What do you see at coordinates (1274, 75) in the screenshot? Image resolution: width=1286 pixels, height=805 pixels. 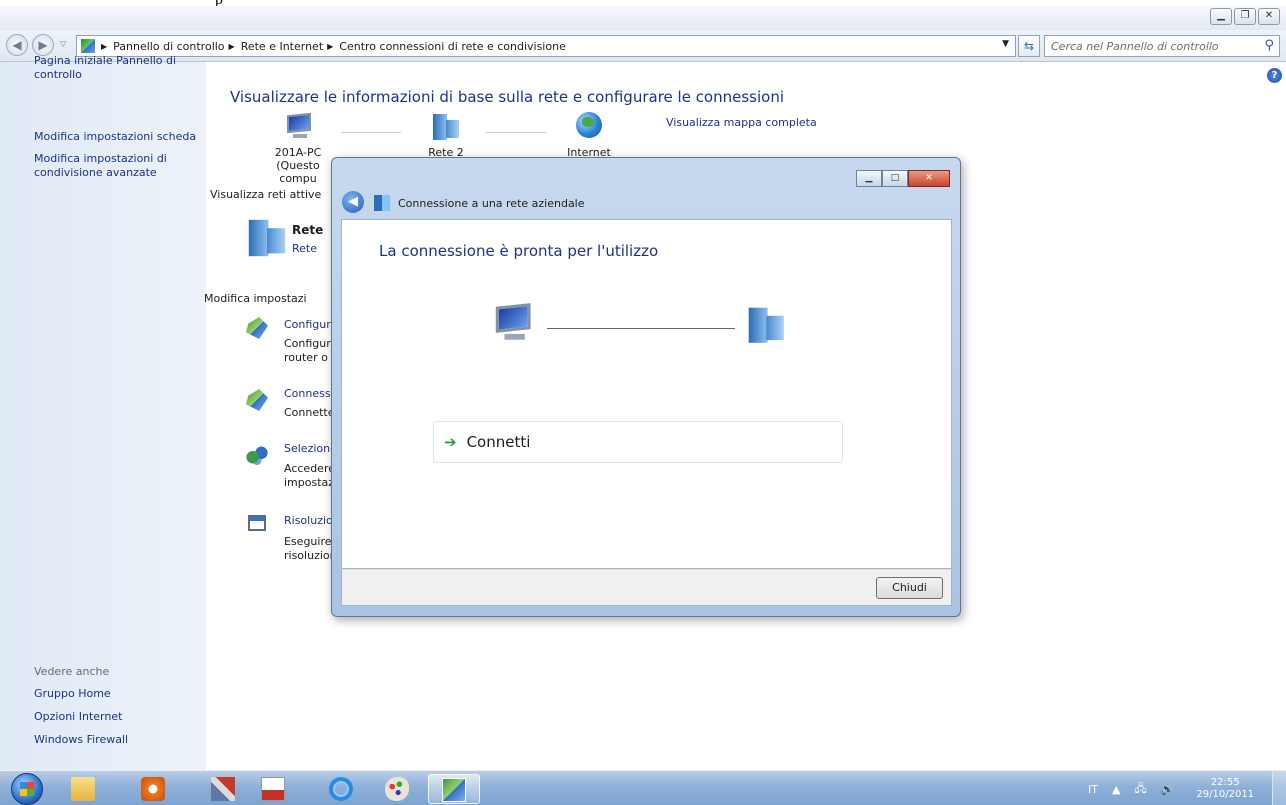 I see `help-icon: ?` at bounding box center [1274, 75].